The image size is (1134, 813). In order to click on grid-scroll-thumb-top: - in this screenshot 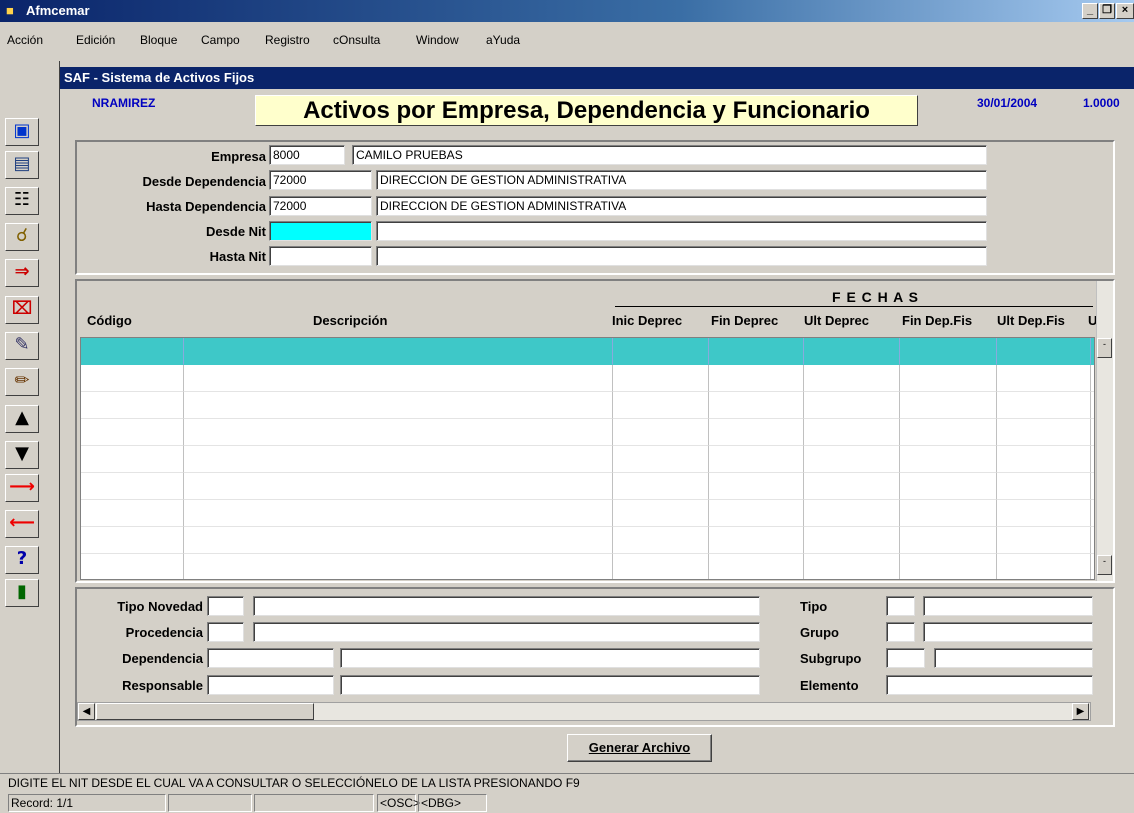, I will do `click(1104, 348)`.